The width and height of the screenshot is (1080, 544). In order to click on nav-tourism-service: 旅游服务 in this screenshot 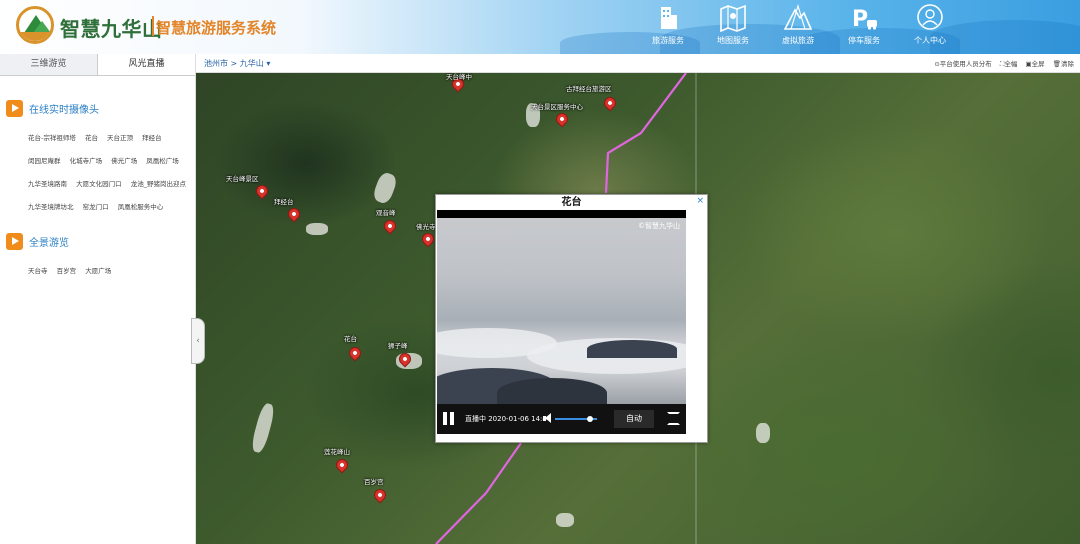, I will do `click(668, 26)`.